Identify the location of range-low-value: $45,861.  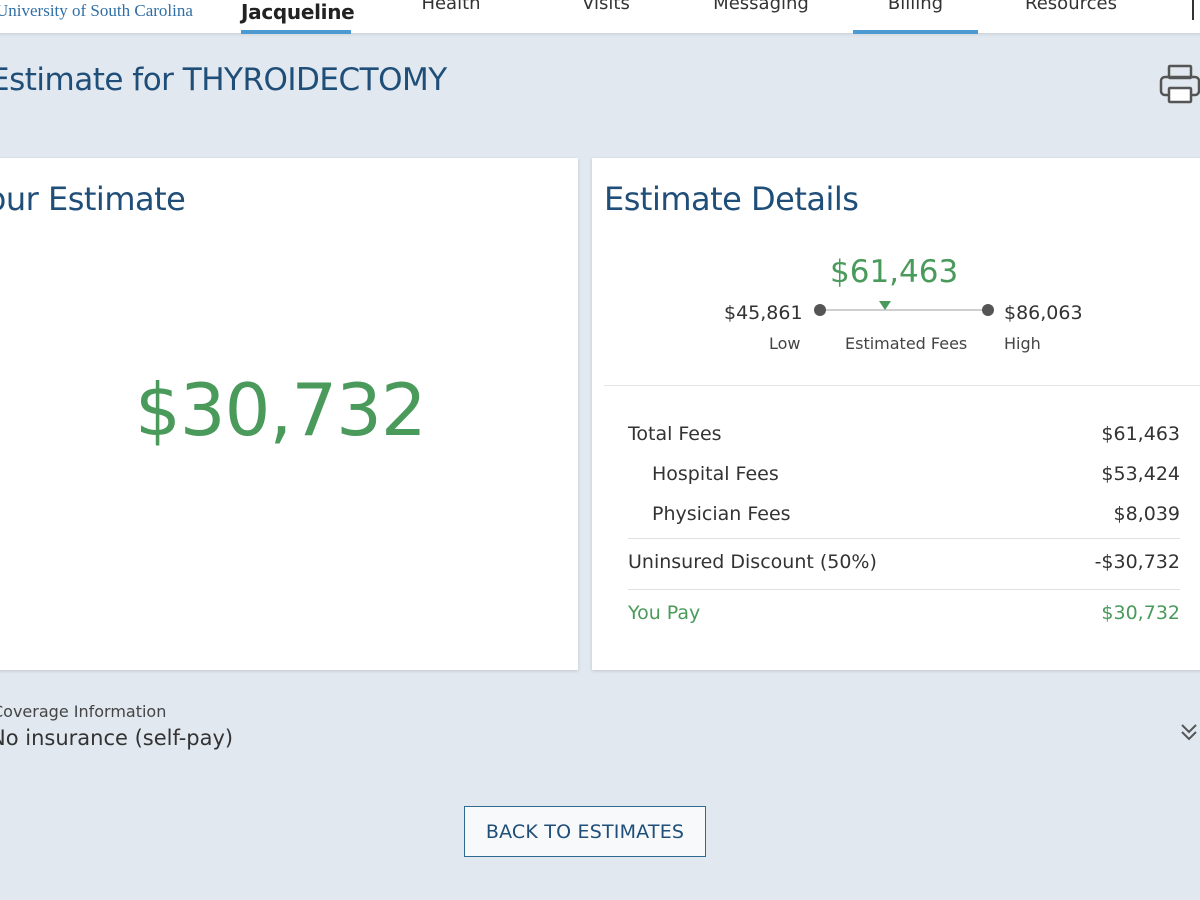
(763, 313).